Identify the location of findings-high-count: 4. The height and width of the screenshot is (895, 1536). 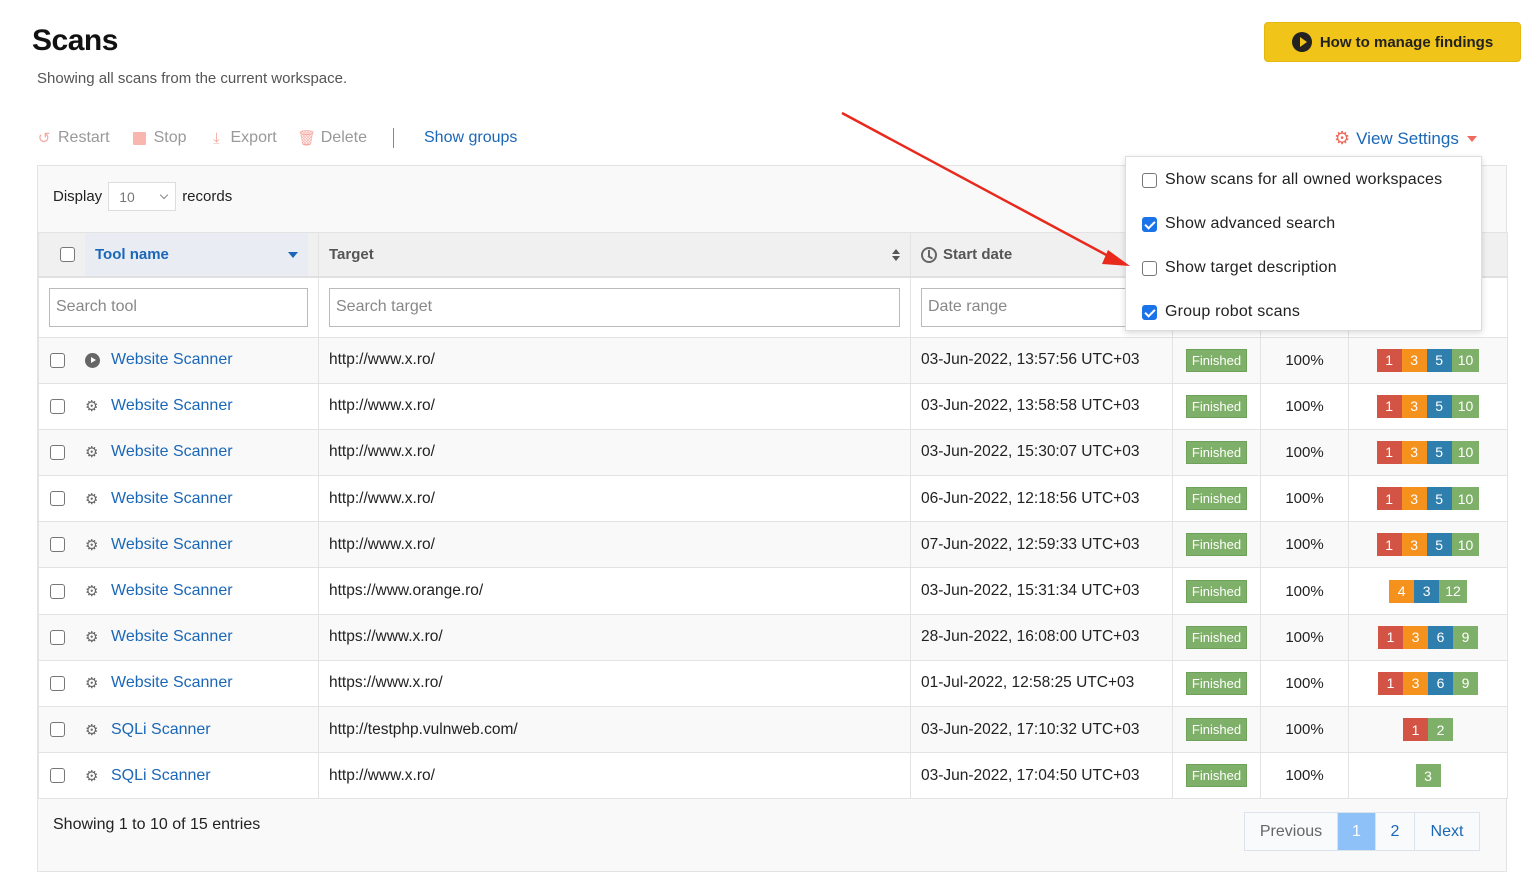
(1402, 591).